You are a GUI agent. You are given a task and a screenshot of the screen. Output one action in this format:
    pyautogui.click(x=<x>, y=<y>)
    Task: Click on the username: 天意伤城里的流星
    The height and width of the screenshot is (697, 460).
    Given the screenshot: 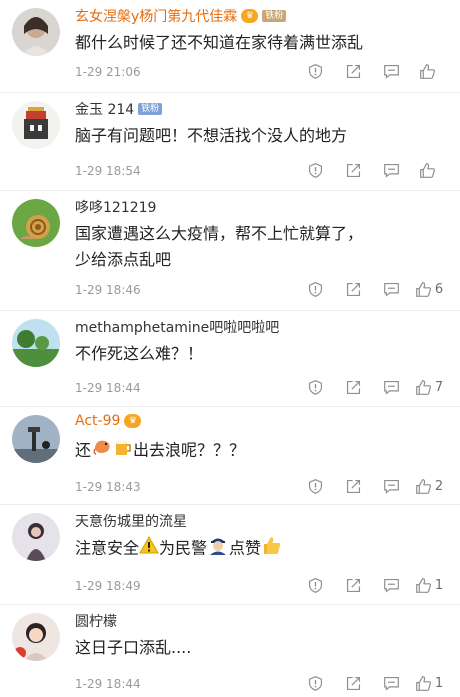 What is the action you would take?
    pyautogui.click(x=131, y=521)
    